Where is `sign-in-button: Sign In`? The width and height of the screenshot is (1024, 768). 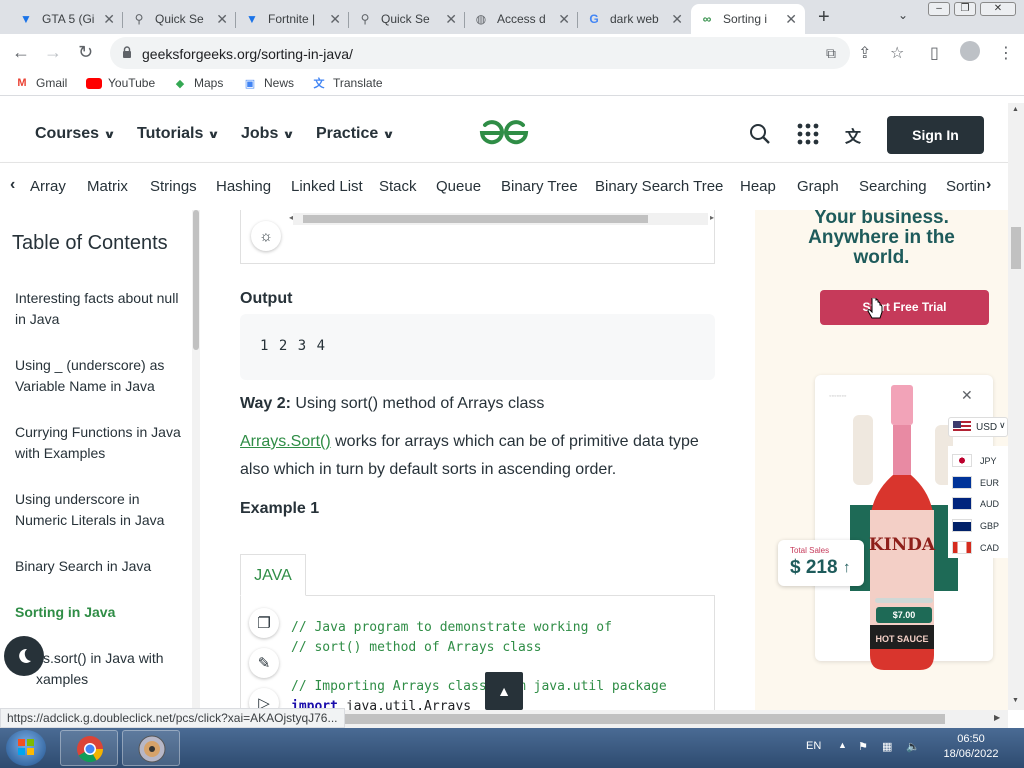
sign-in-button: Sign In is located at coordinates (935, 135).